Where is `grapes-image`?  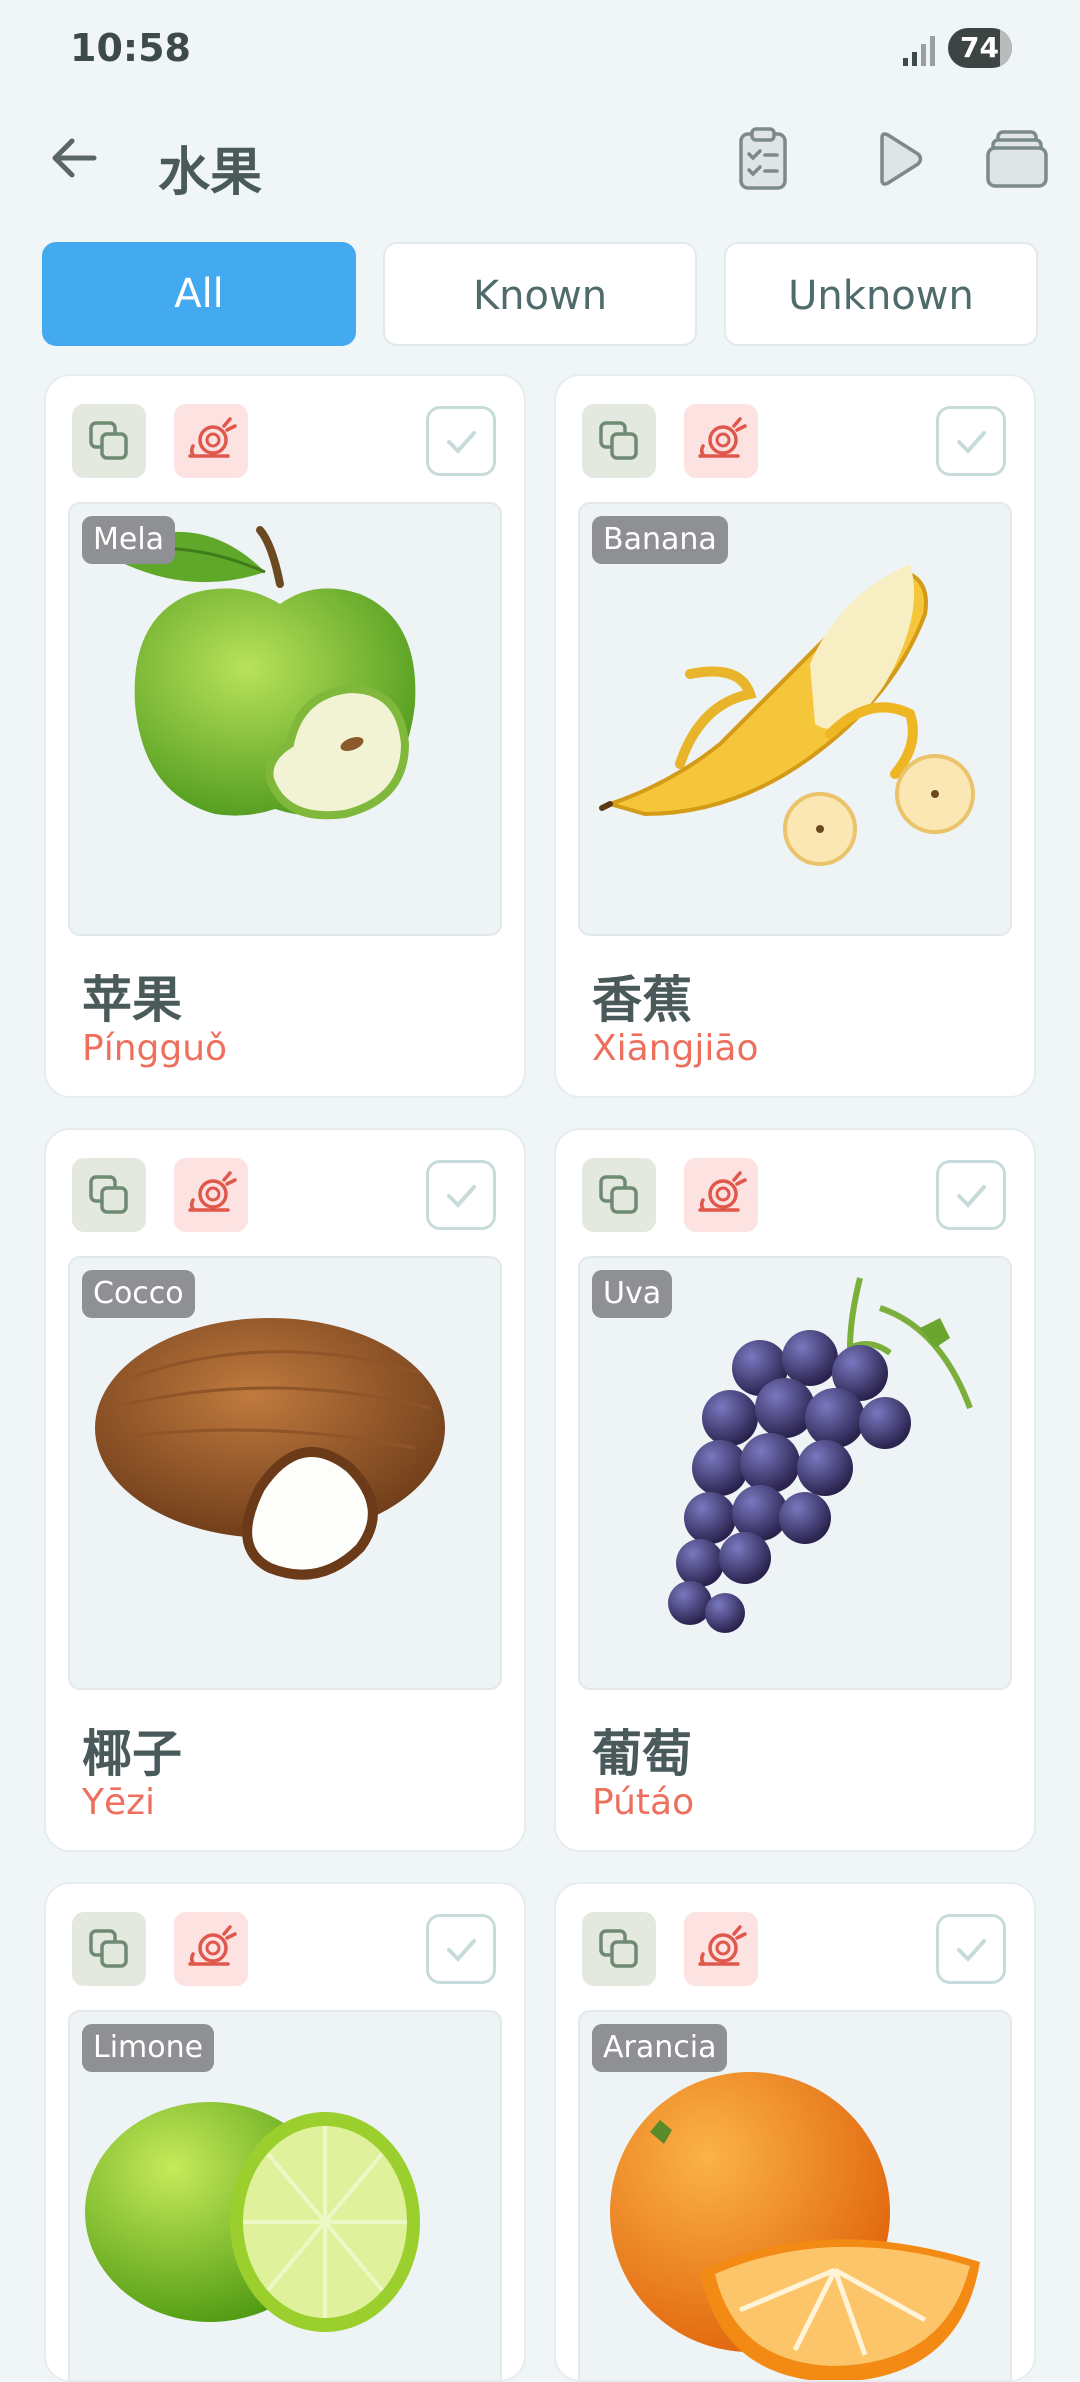 grapes-image is located at coordinates (820, 1455).